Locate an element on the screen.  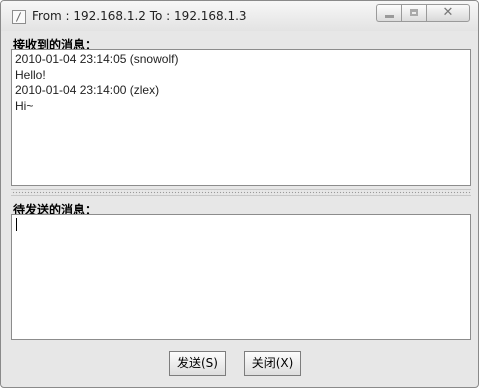
minimize-button is located at coordinates (388, 13).